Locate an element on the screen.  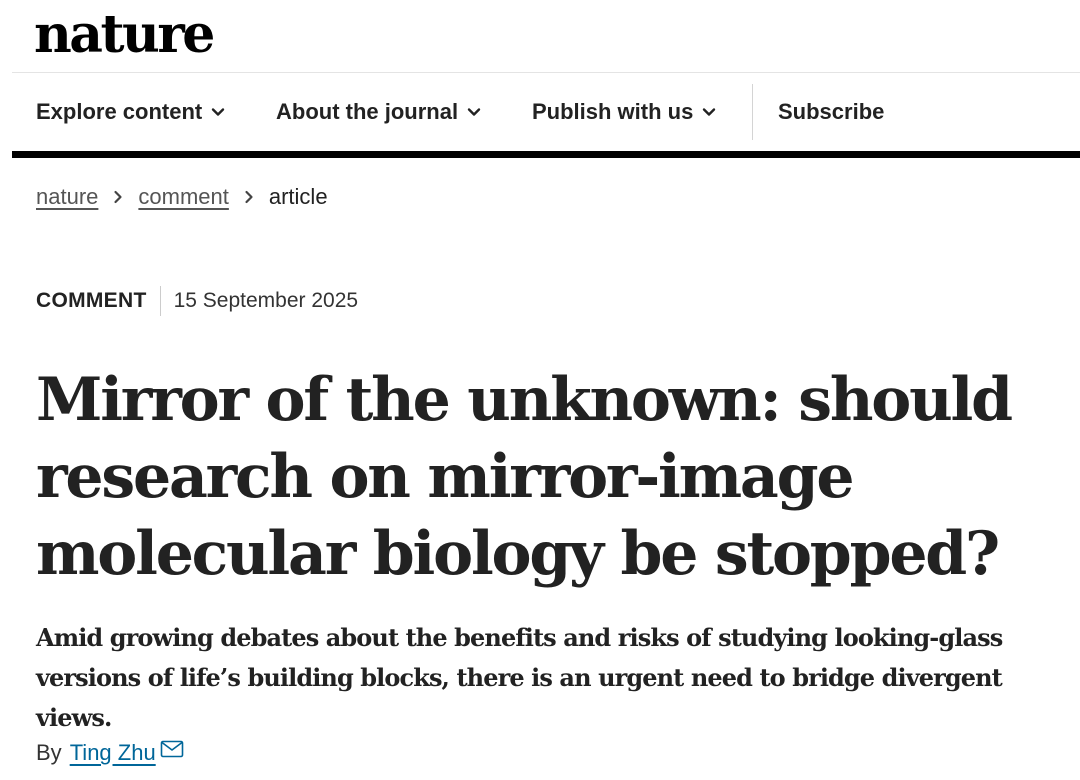
header-divider is located at coordinates (546, 72).